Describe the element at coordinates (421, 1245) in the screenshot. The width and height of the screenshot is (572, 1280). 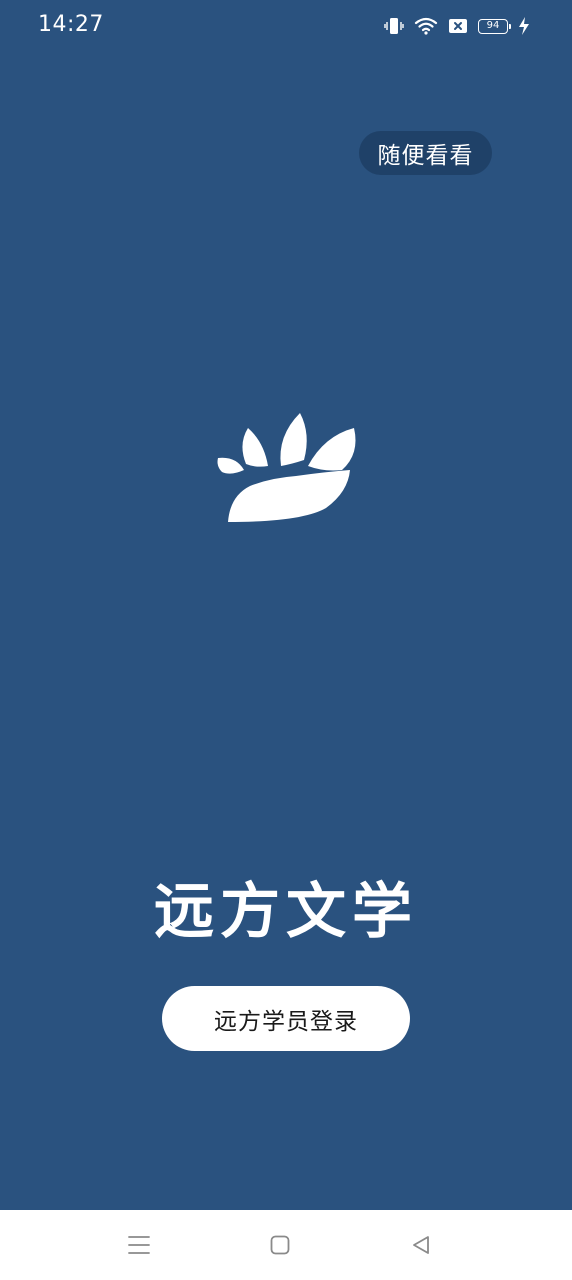
I see `back-icon` at that location.